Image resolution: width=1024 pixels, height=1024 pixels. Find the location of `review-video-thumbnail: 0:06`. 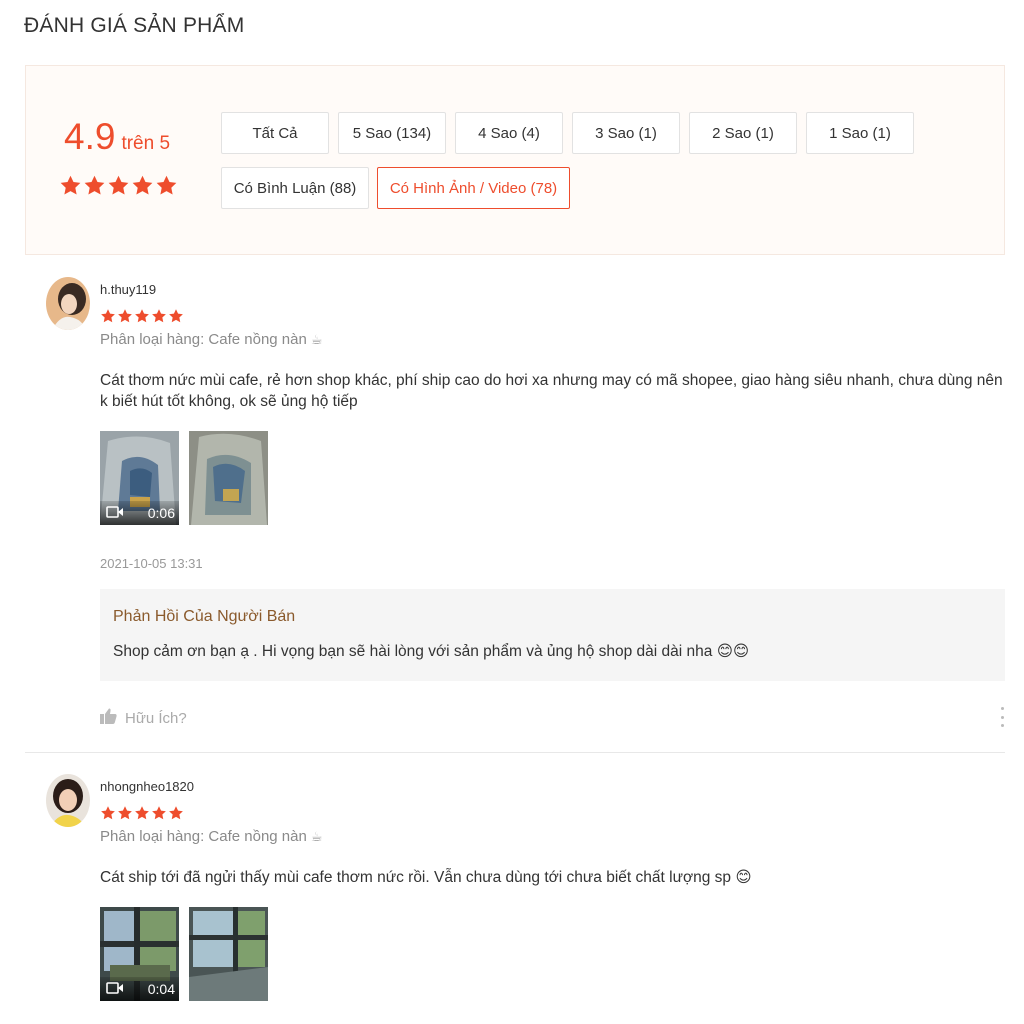

review-video-thumbnail: 0:06 is located at coordinates (139, 478).